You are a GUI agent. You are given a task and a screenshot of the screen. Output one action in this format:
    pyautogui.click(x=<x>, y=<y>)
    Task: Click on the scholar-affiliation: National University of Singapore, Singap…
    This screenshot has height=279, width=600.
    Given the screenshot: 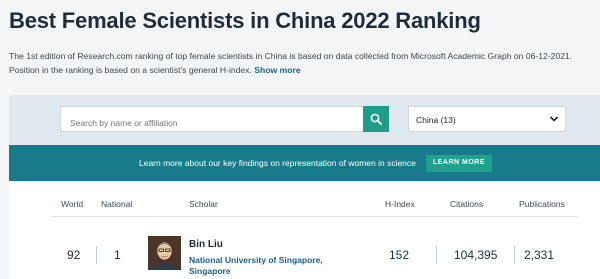 What is the action you would take?
    pyautogui.click(x=269, y=266)
    